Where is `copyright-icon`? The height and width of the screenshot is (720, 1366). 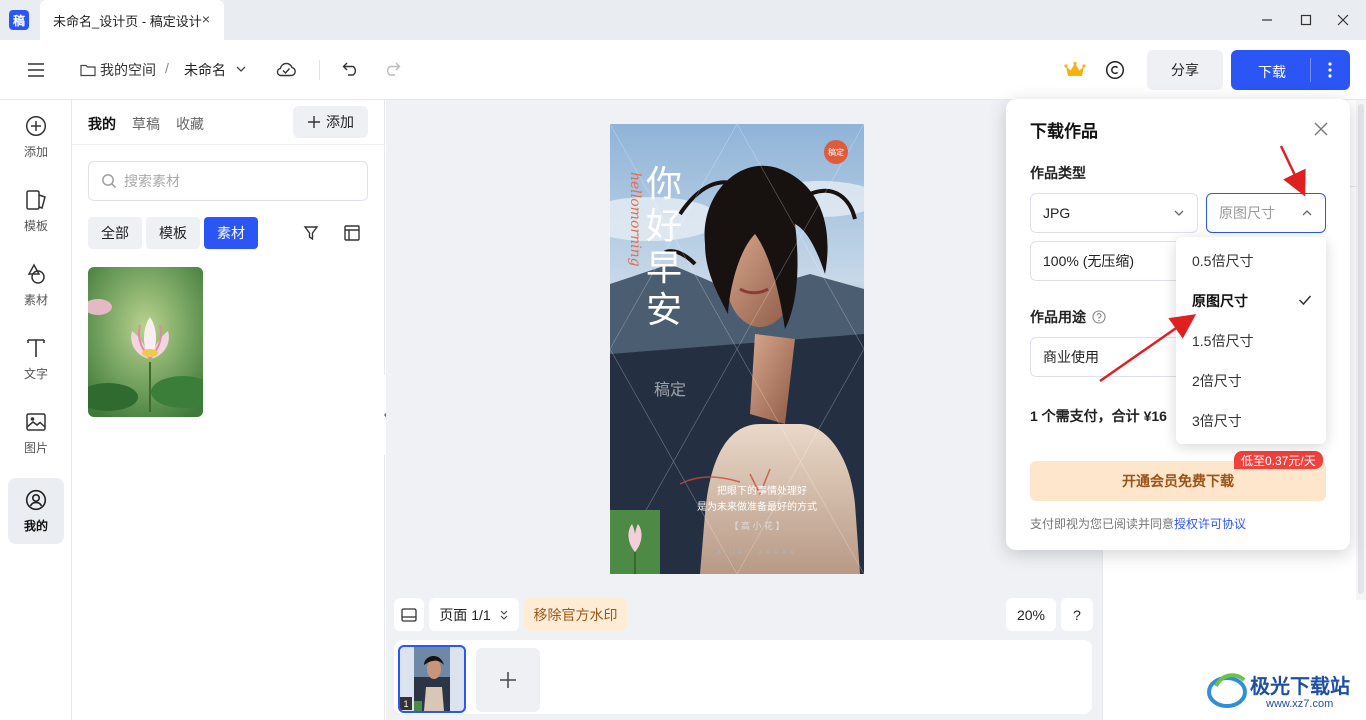 copyright-icon is located at coordinates (1115, 70).